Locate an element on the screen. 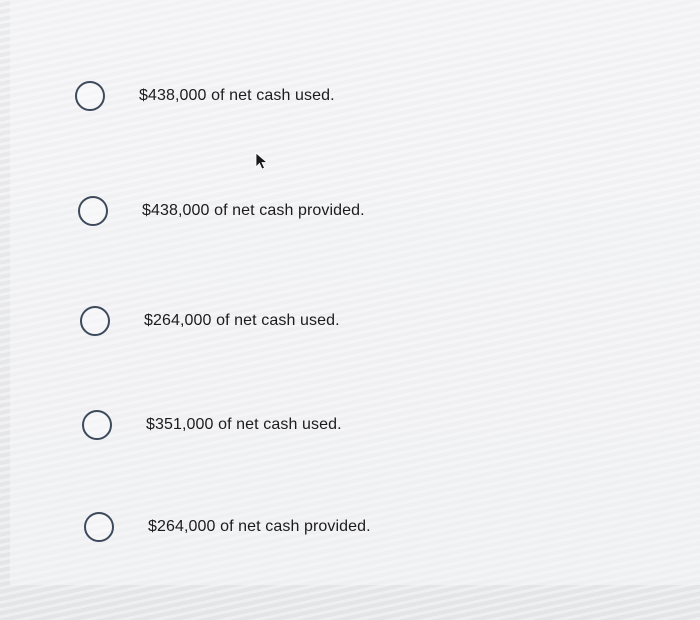 The width and height of the screenshot is (700, 620). mouse-pointer-icon is located at coordinates (262, 161).